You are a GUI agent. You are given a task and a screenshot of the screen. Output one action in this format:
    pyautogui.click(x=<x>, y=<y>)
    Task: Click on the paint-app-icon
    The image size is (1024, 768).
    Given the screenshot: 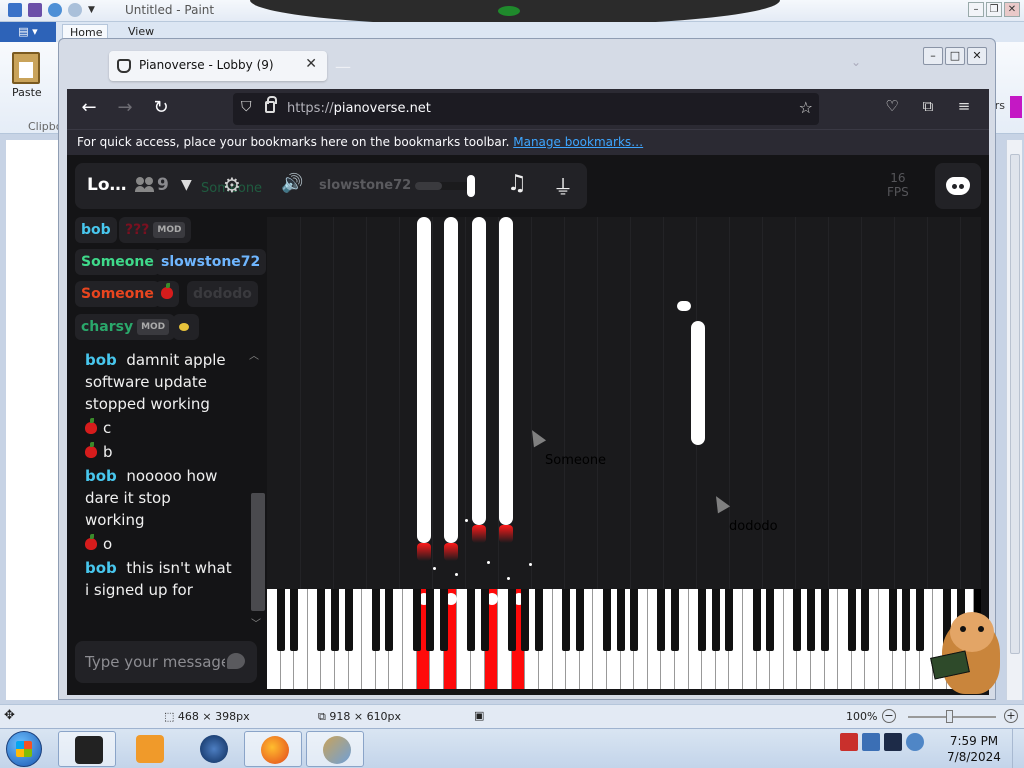 What is the action you would take?
    pyautogui.click(x=15, y=10)
    